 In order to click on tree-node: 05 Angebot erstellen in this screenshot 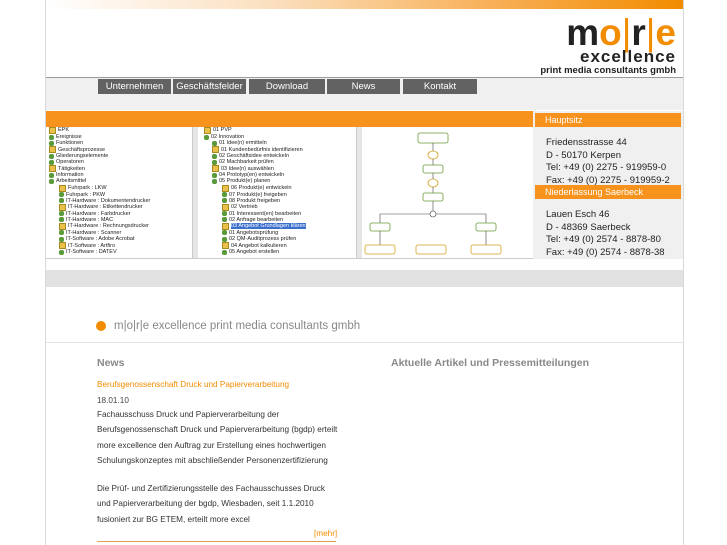, I will do `click(255, 252)`.